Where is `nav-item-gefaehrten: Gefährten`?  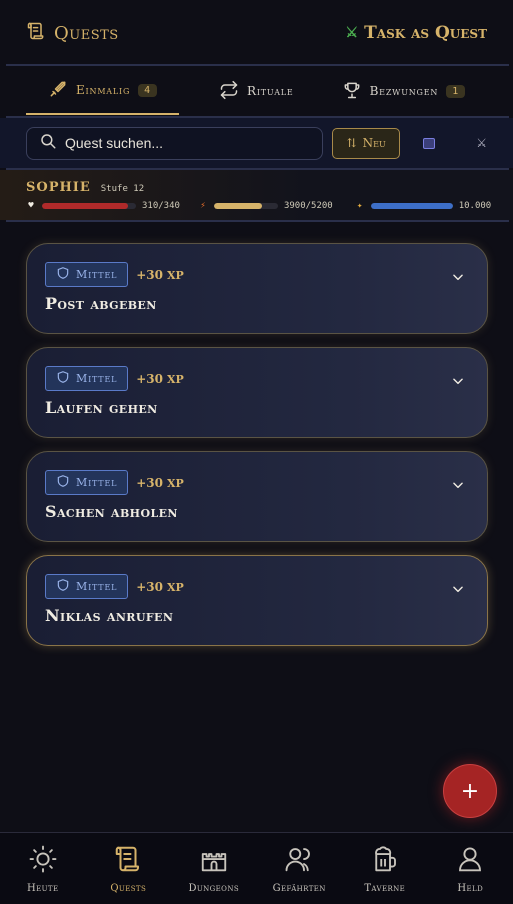 nav-item-gefaehrten: Gefährten is located at coordinates (299, 869).